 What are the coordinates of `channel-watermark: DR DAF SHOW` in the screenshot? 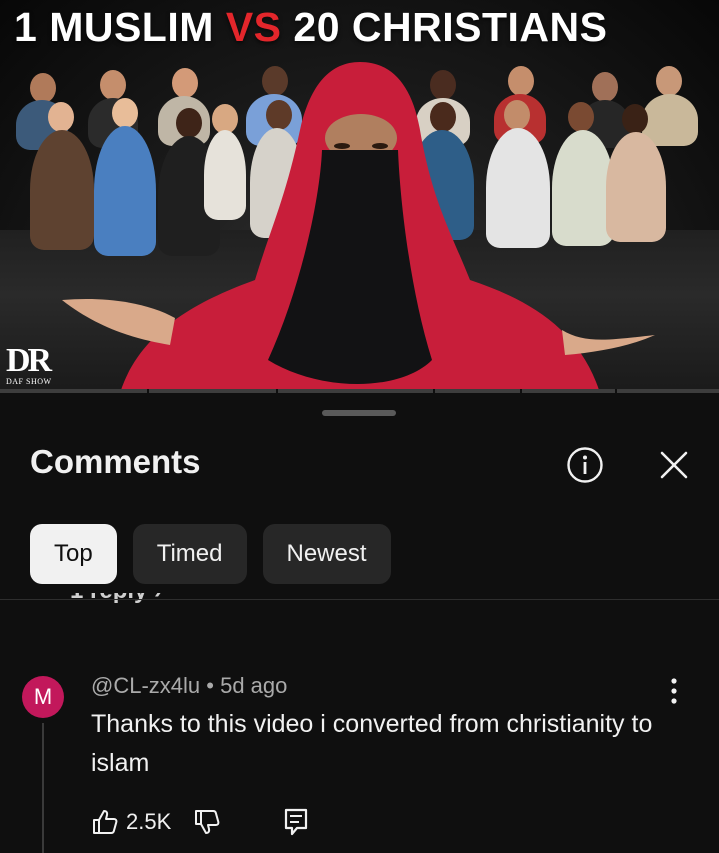 It's located at (29, 364).